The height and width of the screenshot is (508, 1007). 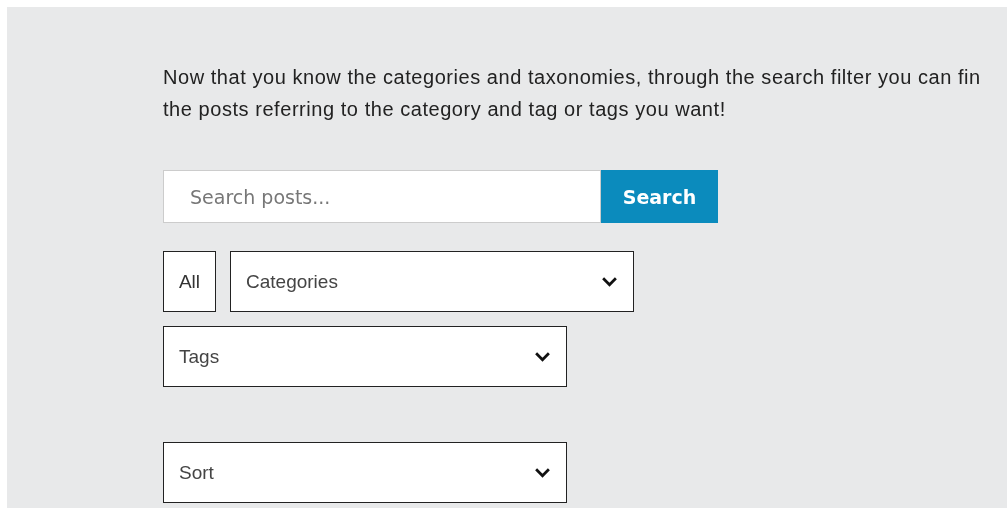 I want to click on dropdown: Tags, so click(x=365, y=356).